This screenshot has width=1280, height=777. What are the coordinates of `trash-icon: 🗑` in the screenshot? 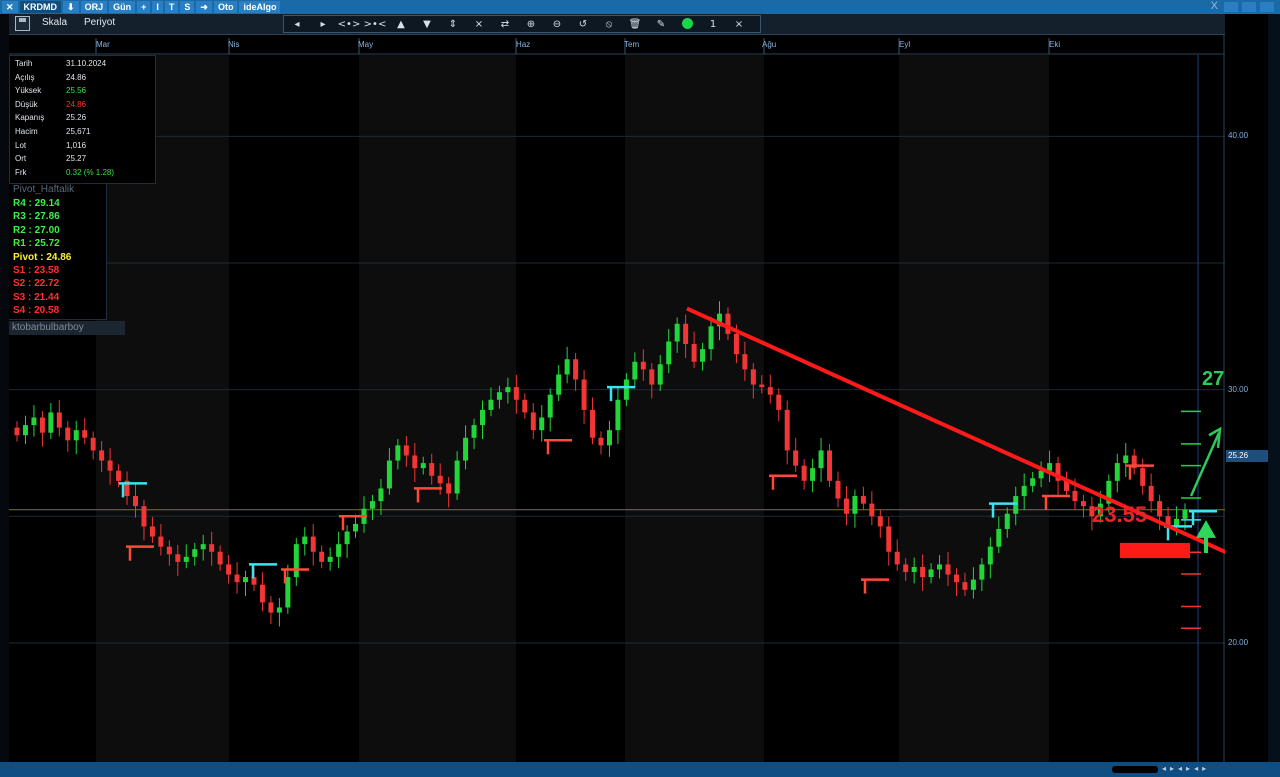 It's located at (635, 24).